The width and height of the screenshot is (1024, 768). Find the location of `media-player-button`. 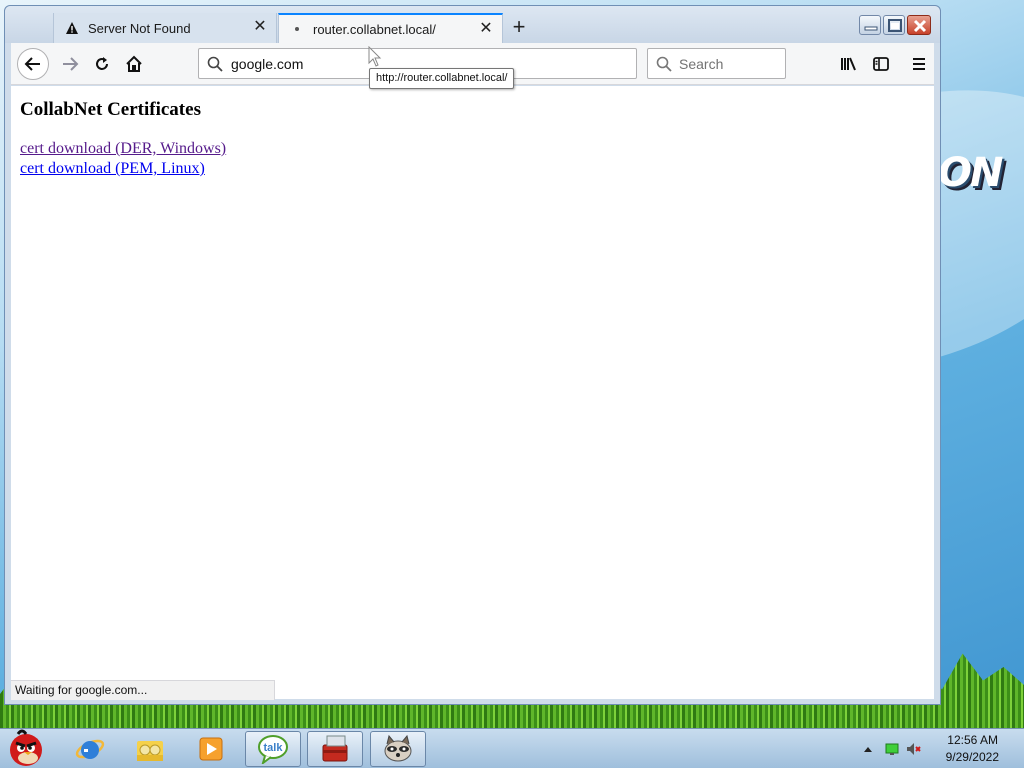

media-player-button is located at coordinates (211, 749).